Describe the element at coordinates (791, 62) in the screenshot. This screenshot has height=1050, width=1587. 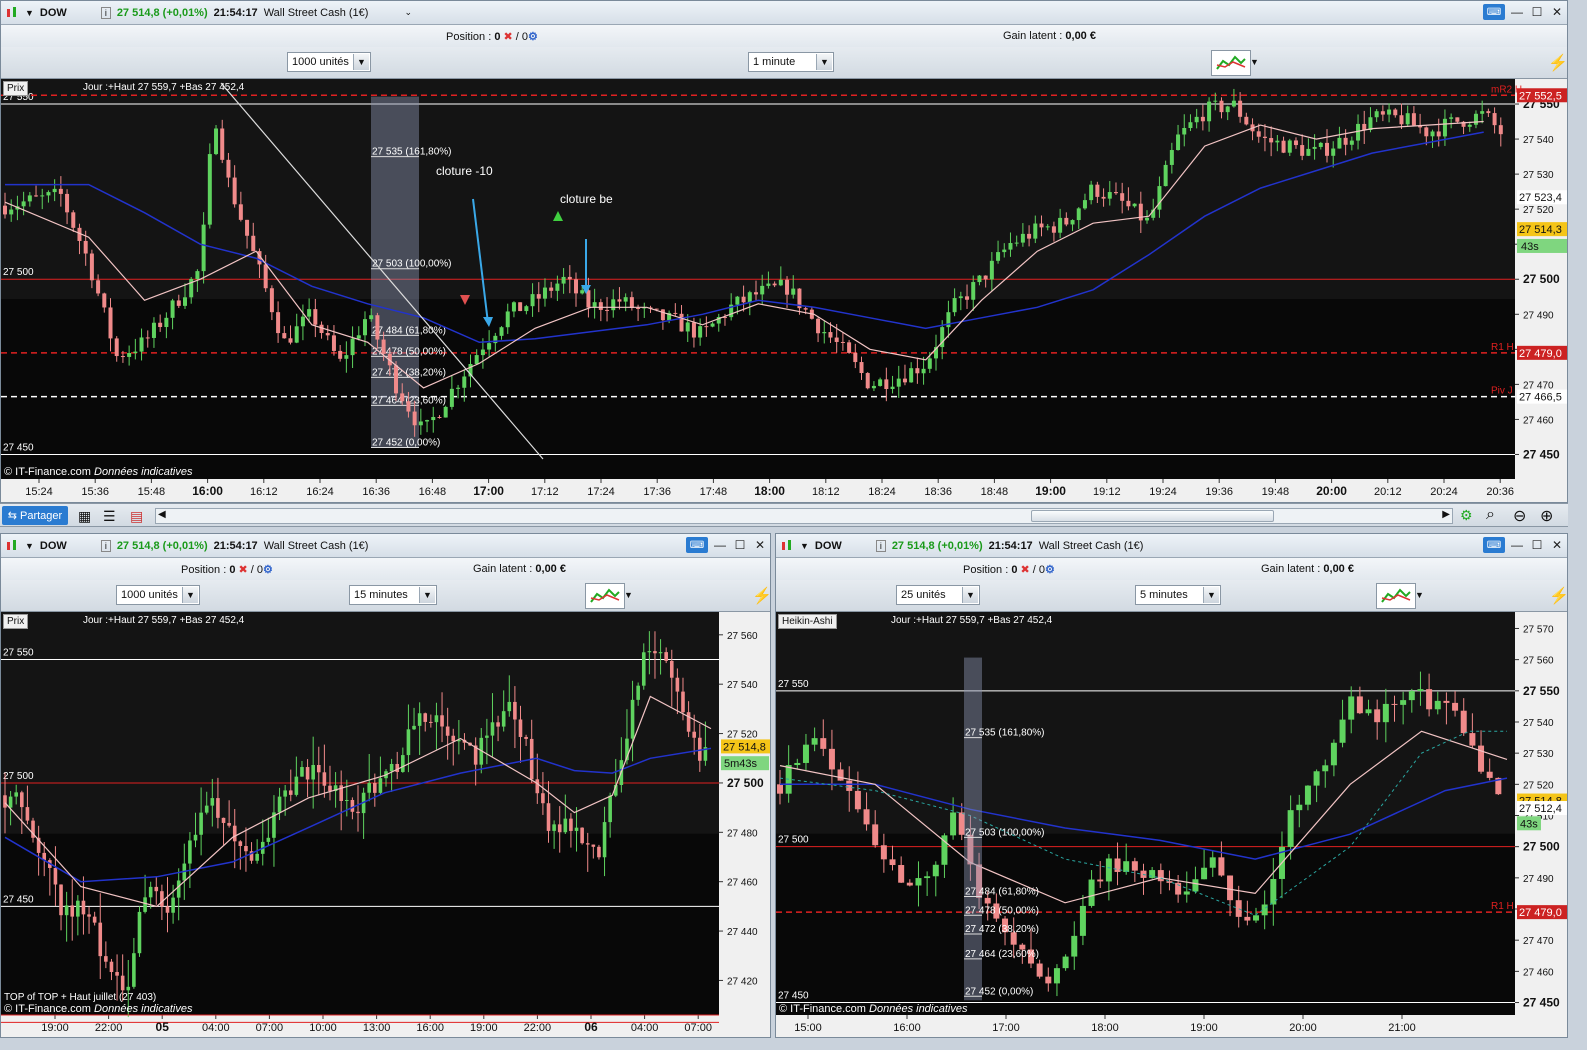
I see `timeframe-select: 1 minute ▼` at that location.